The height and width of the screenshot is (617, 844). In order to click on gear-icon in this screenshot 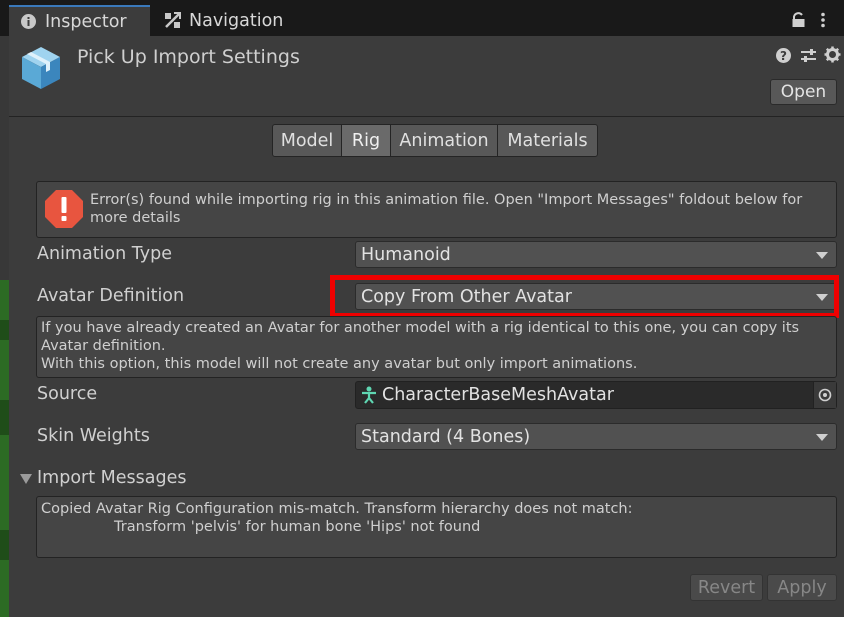, I will do `click(832, 54)`.